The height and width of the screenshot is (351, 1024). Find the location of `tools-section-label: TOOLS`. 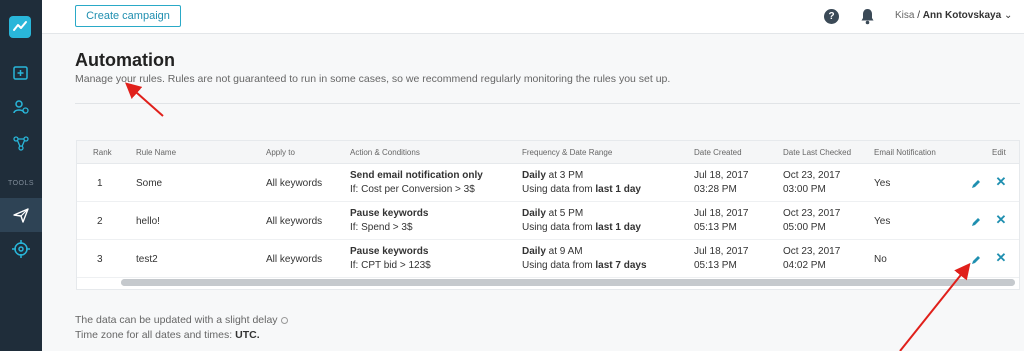

tools-section-label: TOOLS is located at coordinates (21, 183).